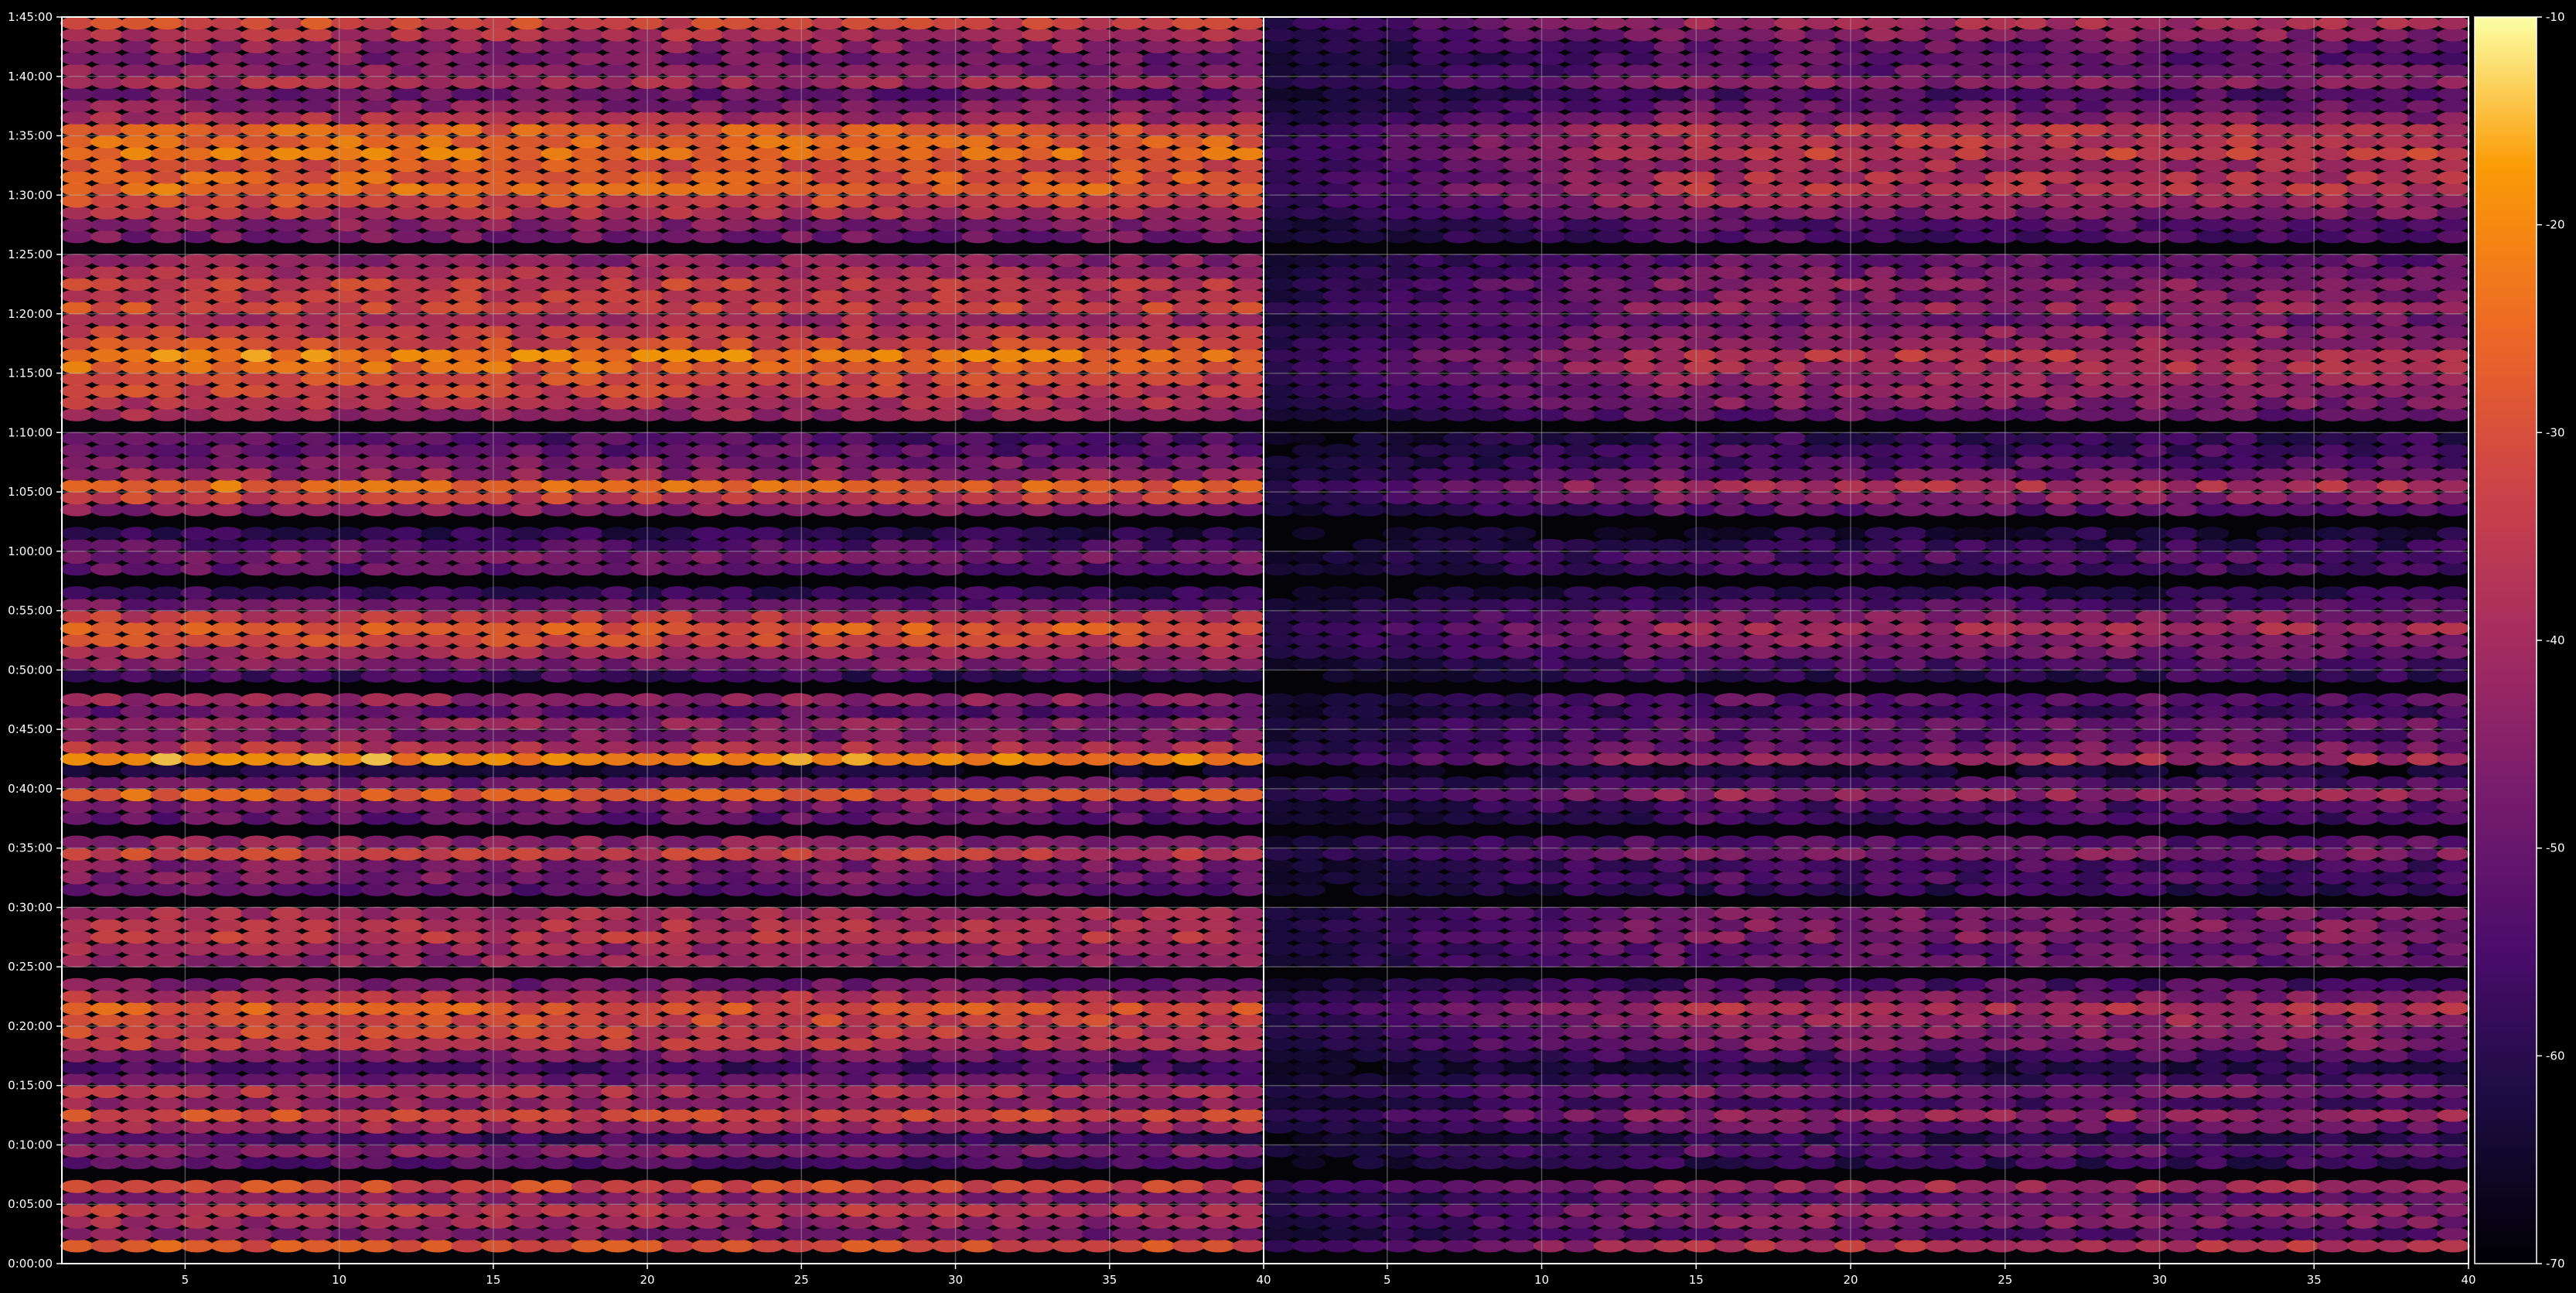 This screenshot has height=1293, width=2576. I want to click on x-tick-label: 20, so click(648, 1280).